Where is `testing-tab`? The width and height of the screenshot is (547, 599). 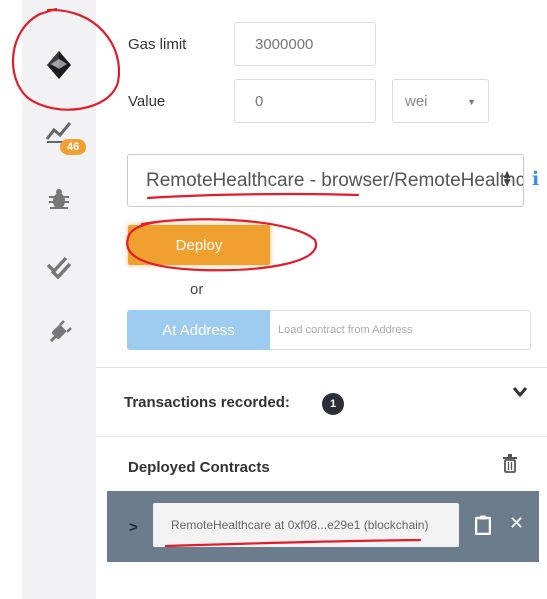
testing-tab is located at coordinates (59, 267).